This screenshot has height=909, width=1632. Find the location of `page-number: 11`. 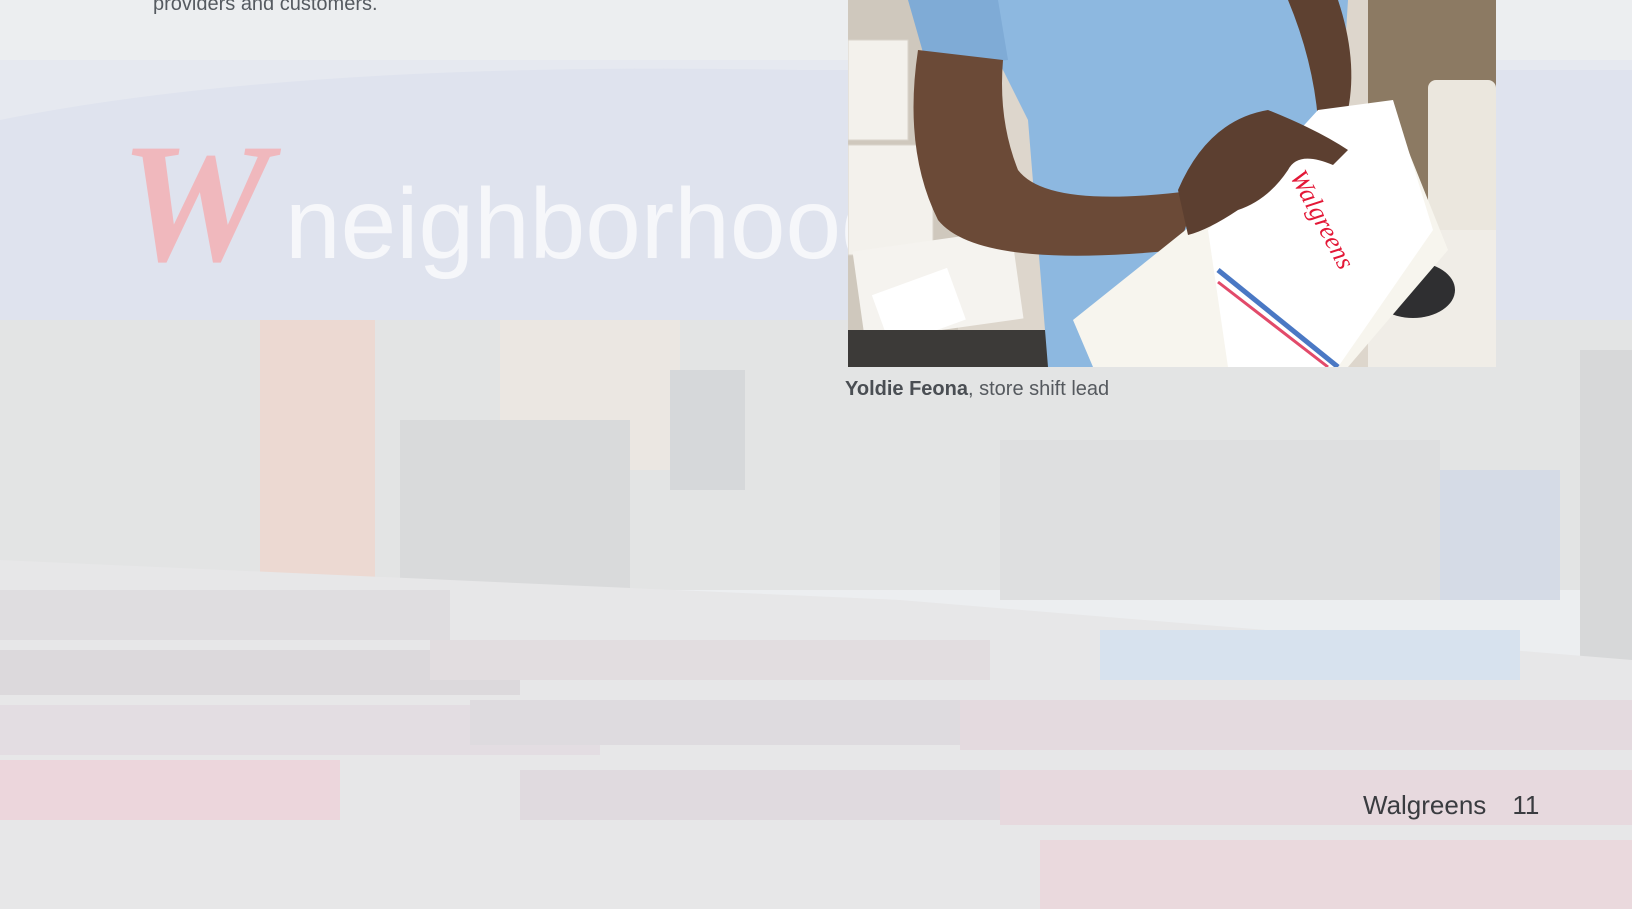

page-number: 11 is located at coordinates (1526, 805).